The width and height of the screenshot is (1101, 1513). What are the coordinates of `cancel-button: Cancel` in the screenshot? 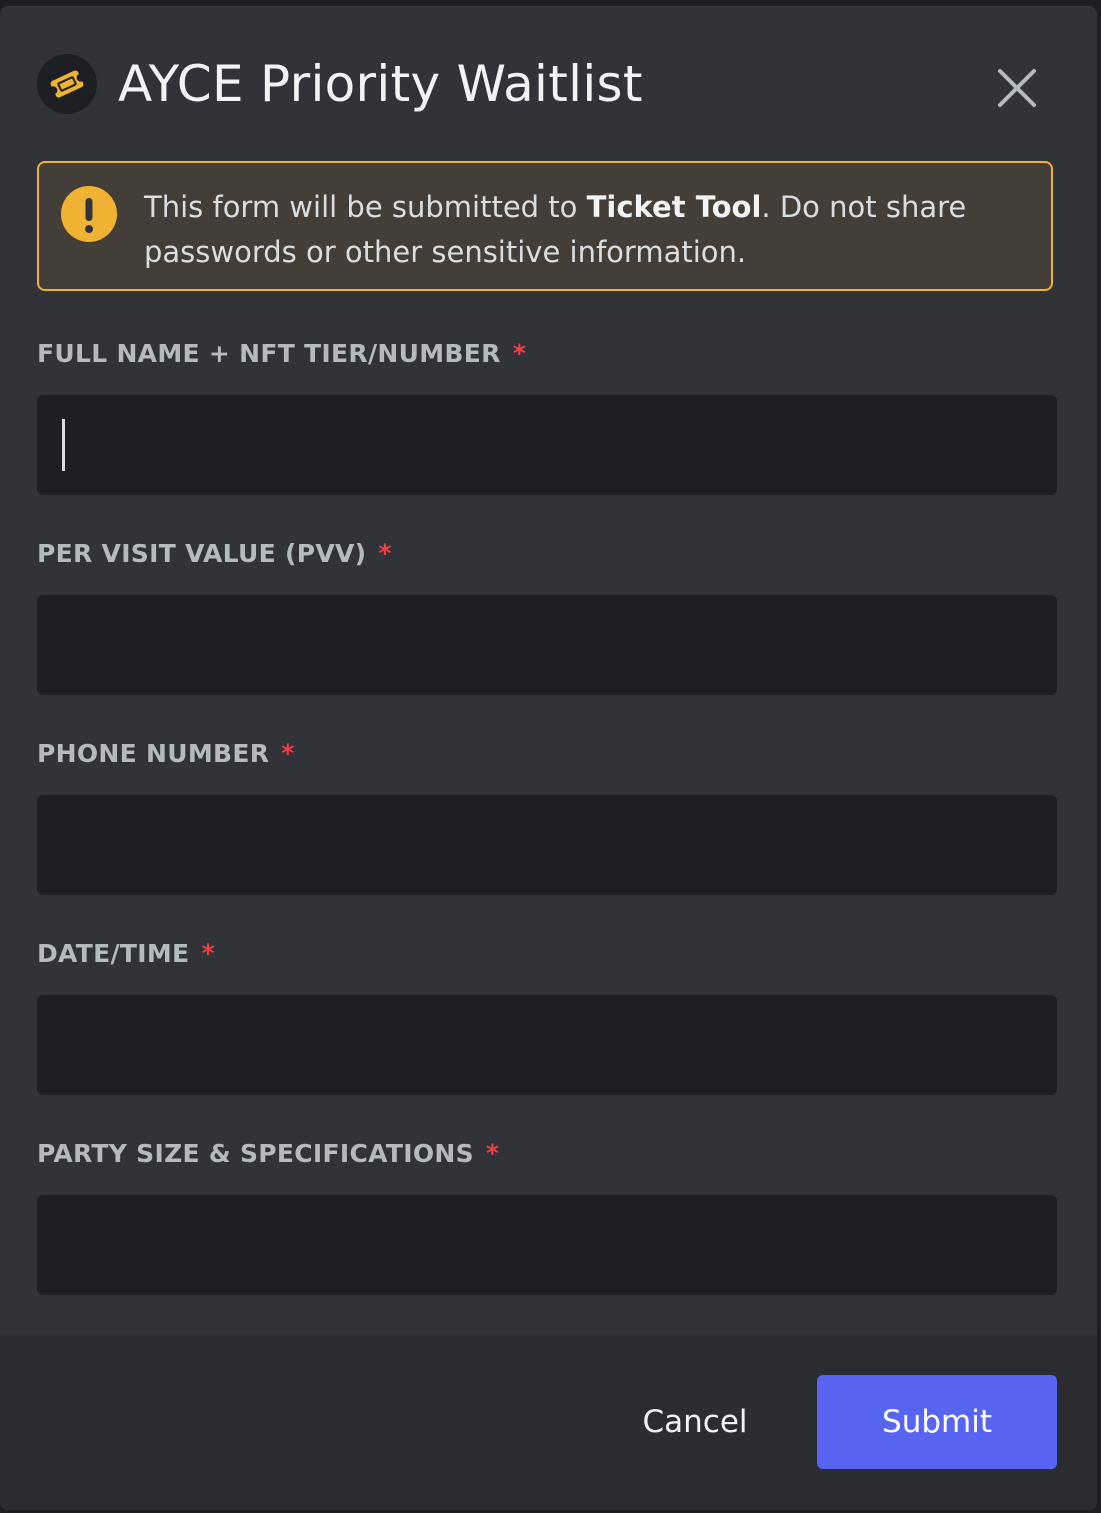 It's located at (695, 1422).